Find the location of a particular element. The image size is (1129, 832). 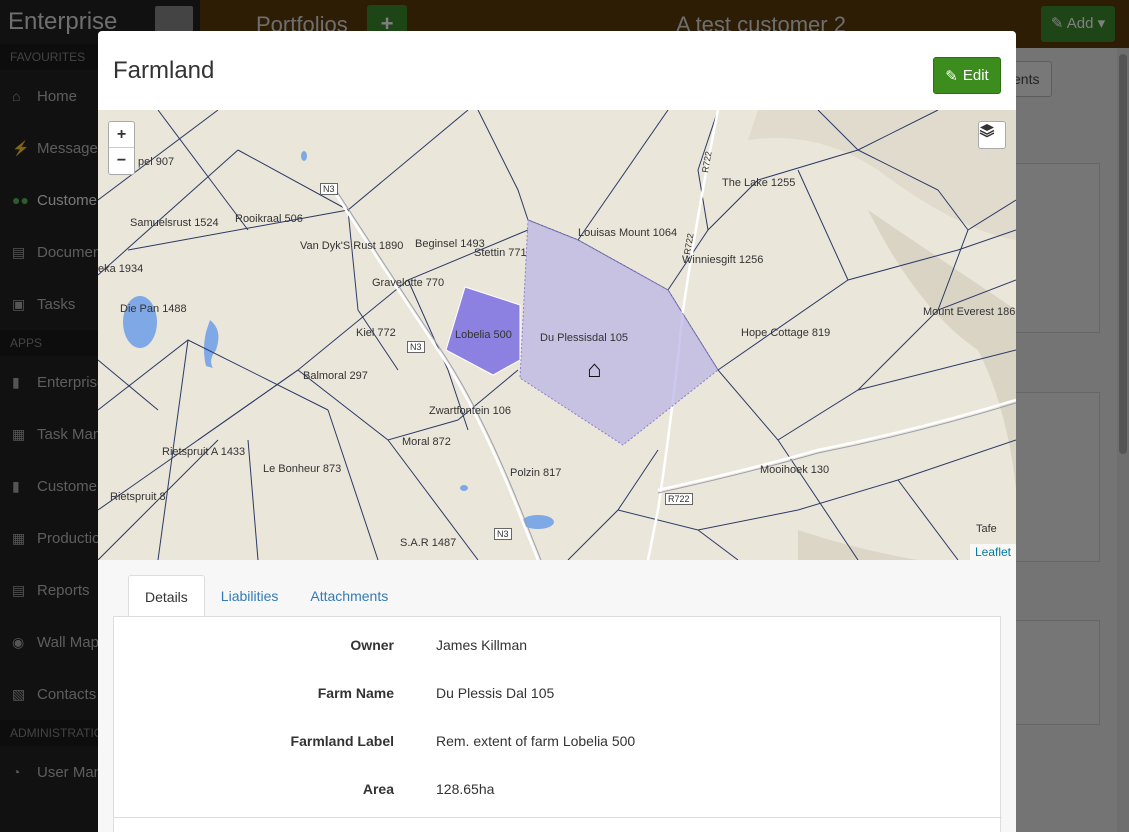

road-shield: R722 is located at coordinates (679, 499).